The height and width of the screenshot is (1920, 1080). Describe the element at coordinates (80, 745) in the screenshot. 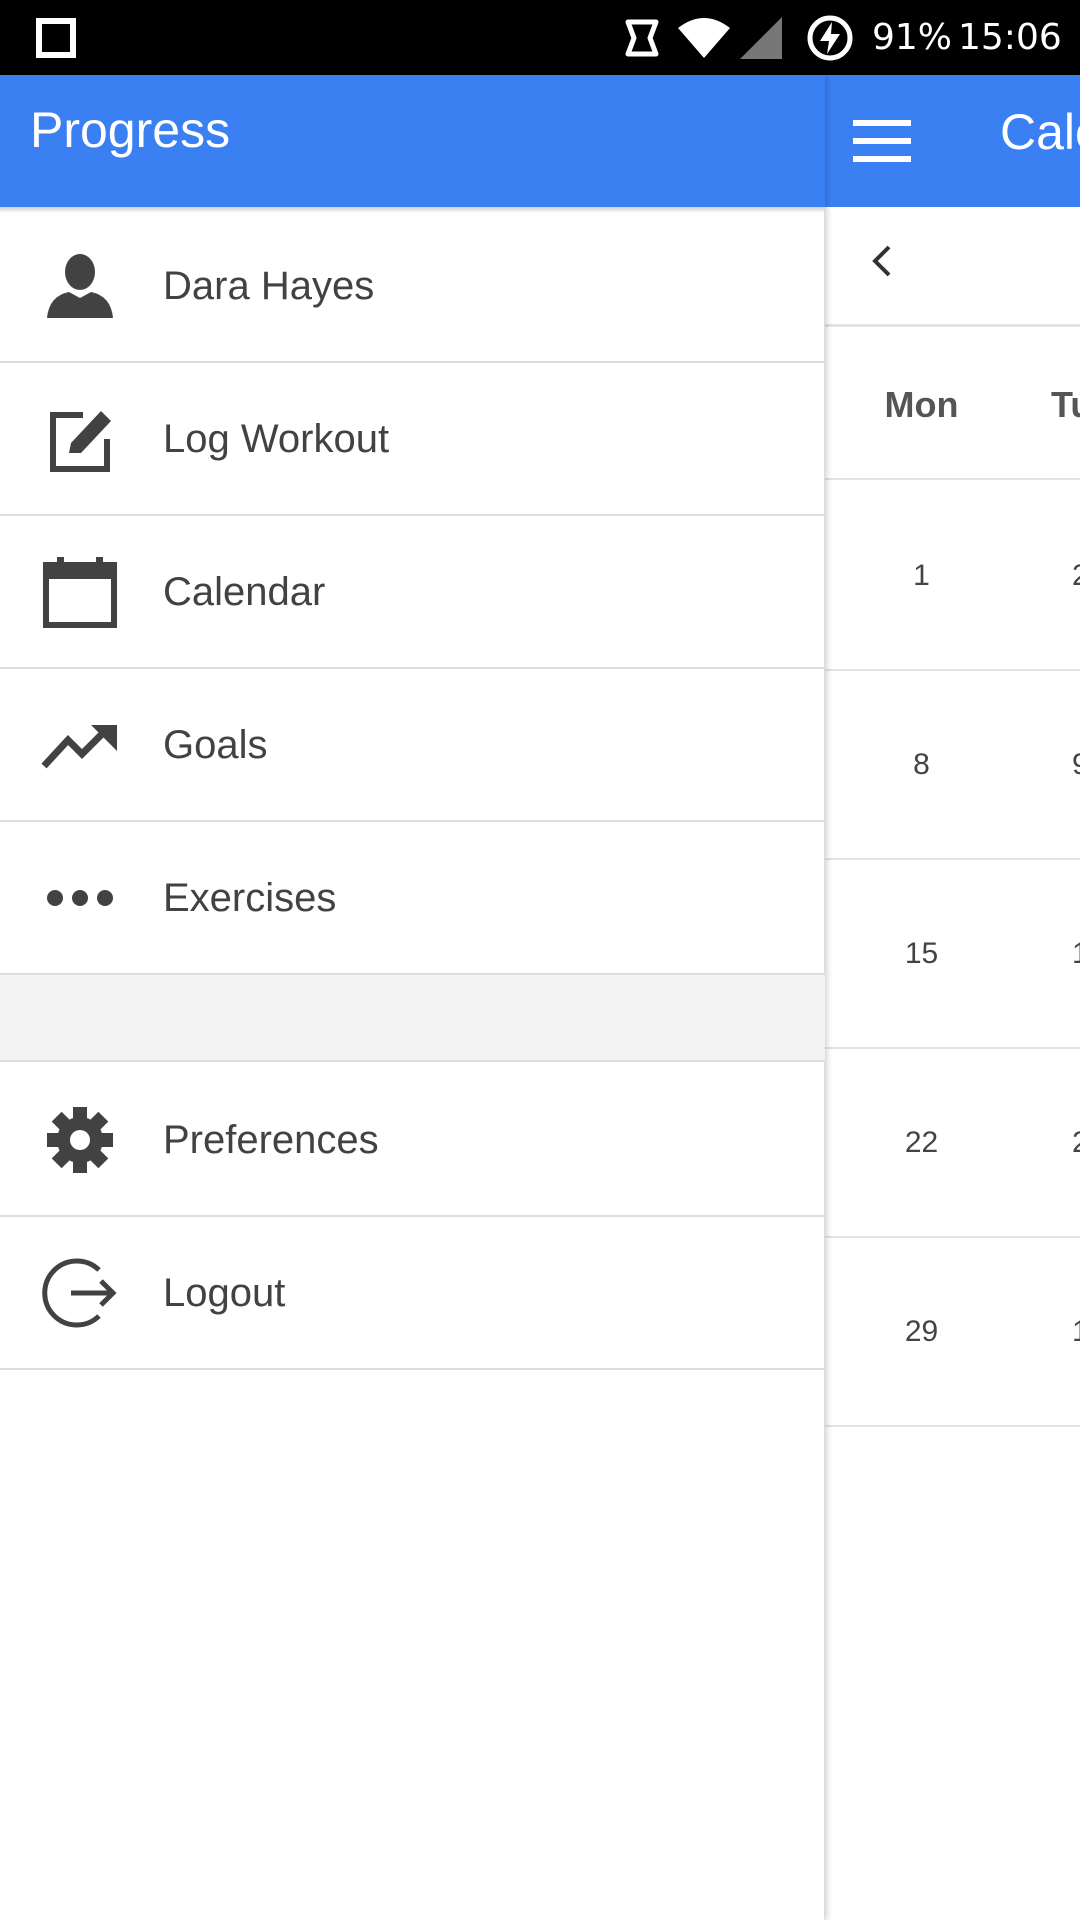

I see `trending-up-icon` at that location.